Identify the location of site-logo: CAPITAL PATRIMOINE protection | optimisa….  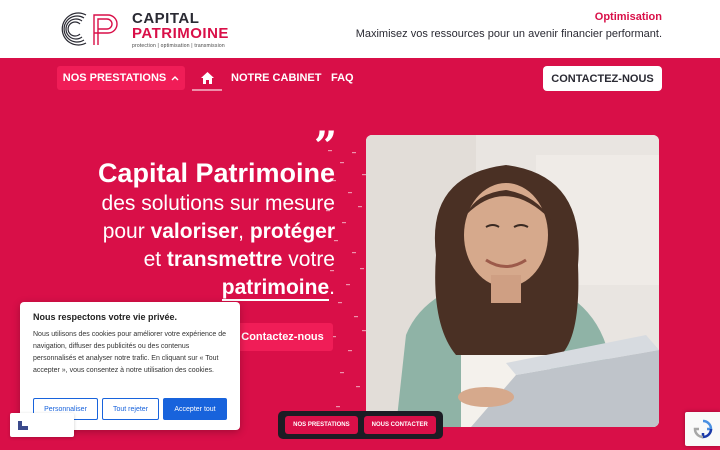
(146, 29).